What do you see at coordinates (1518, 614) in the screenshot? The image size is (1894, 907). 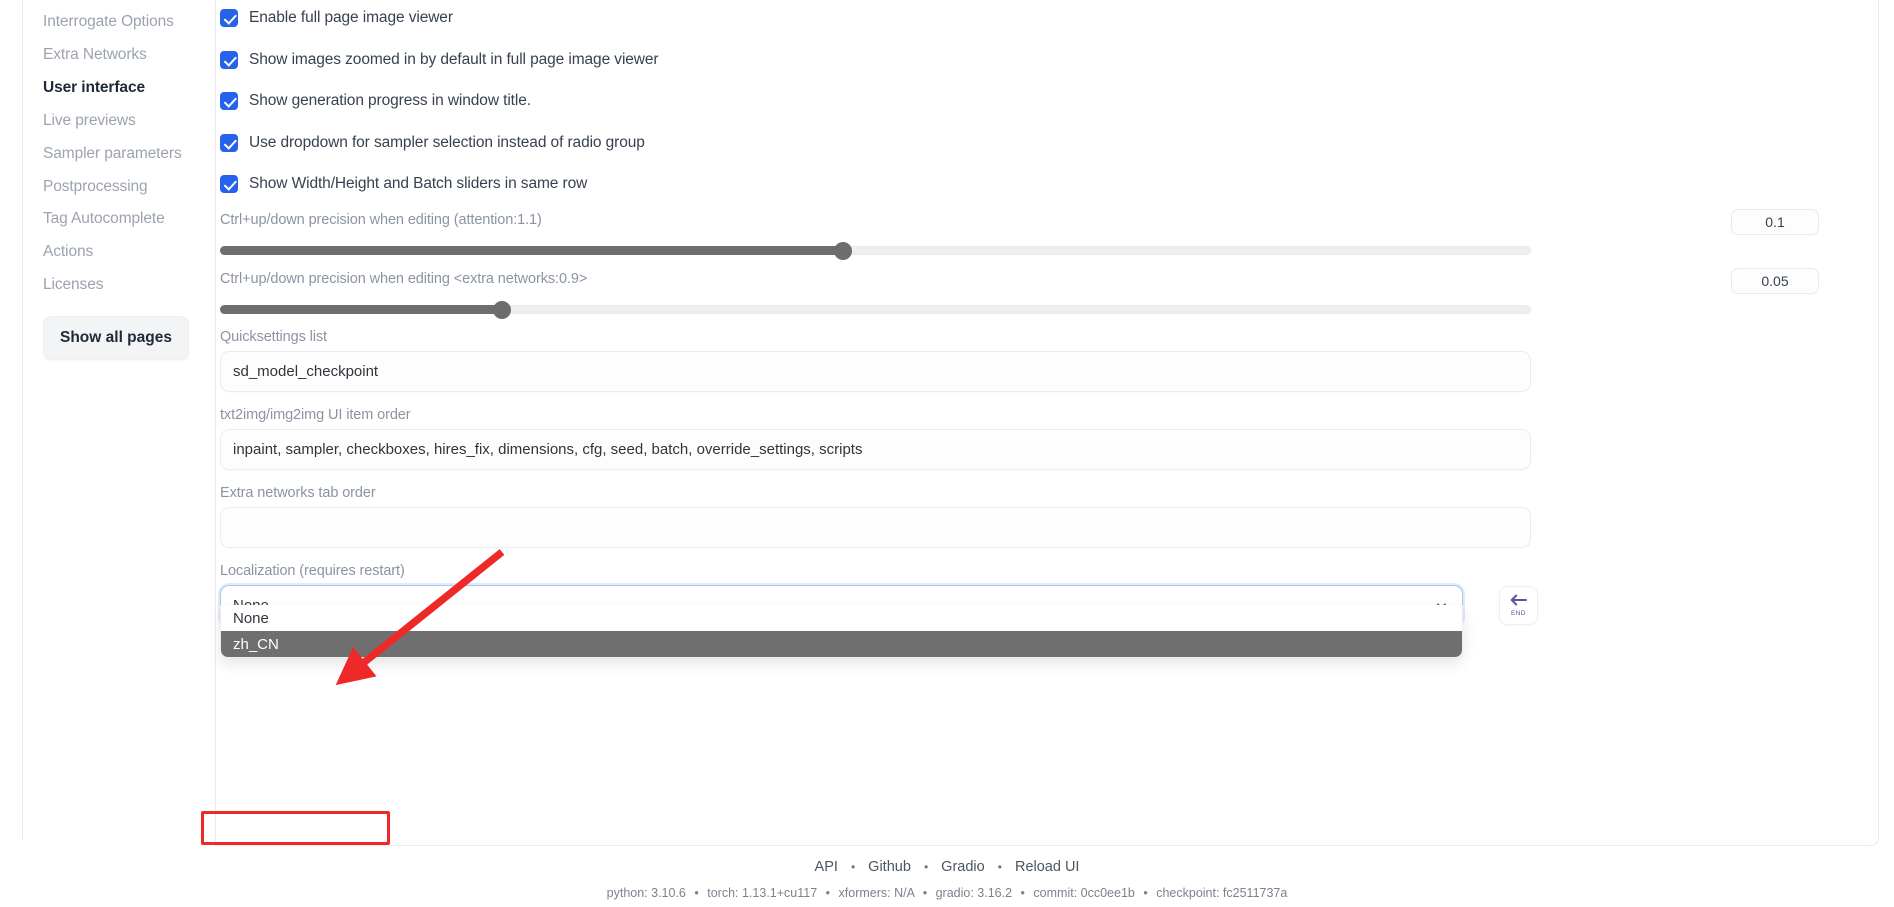 I see `end-button-label: END` at bounding box center [1518, 614].